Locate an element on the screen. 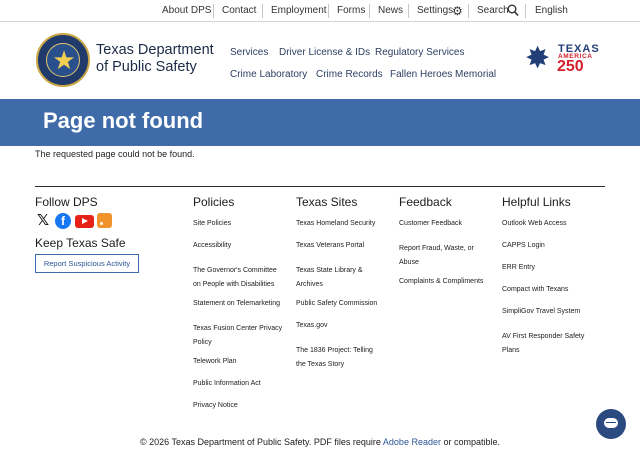 This screenshot has height=450, width=640. link-simpligov-travel: SimpliGov Travel System is located at coordinates (541, 311).